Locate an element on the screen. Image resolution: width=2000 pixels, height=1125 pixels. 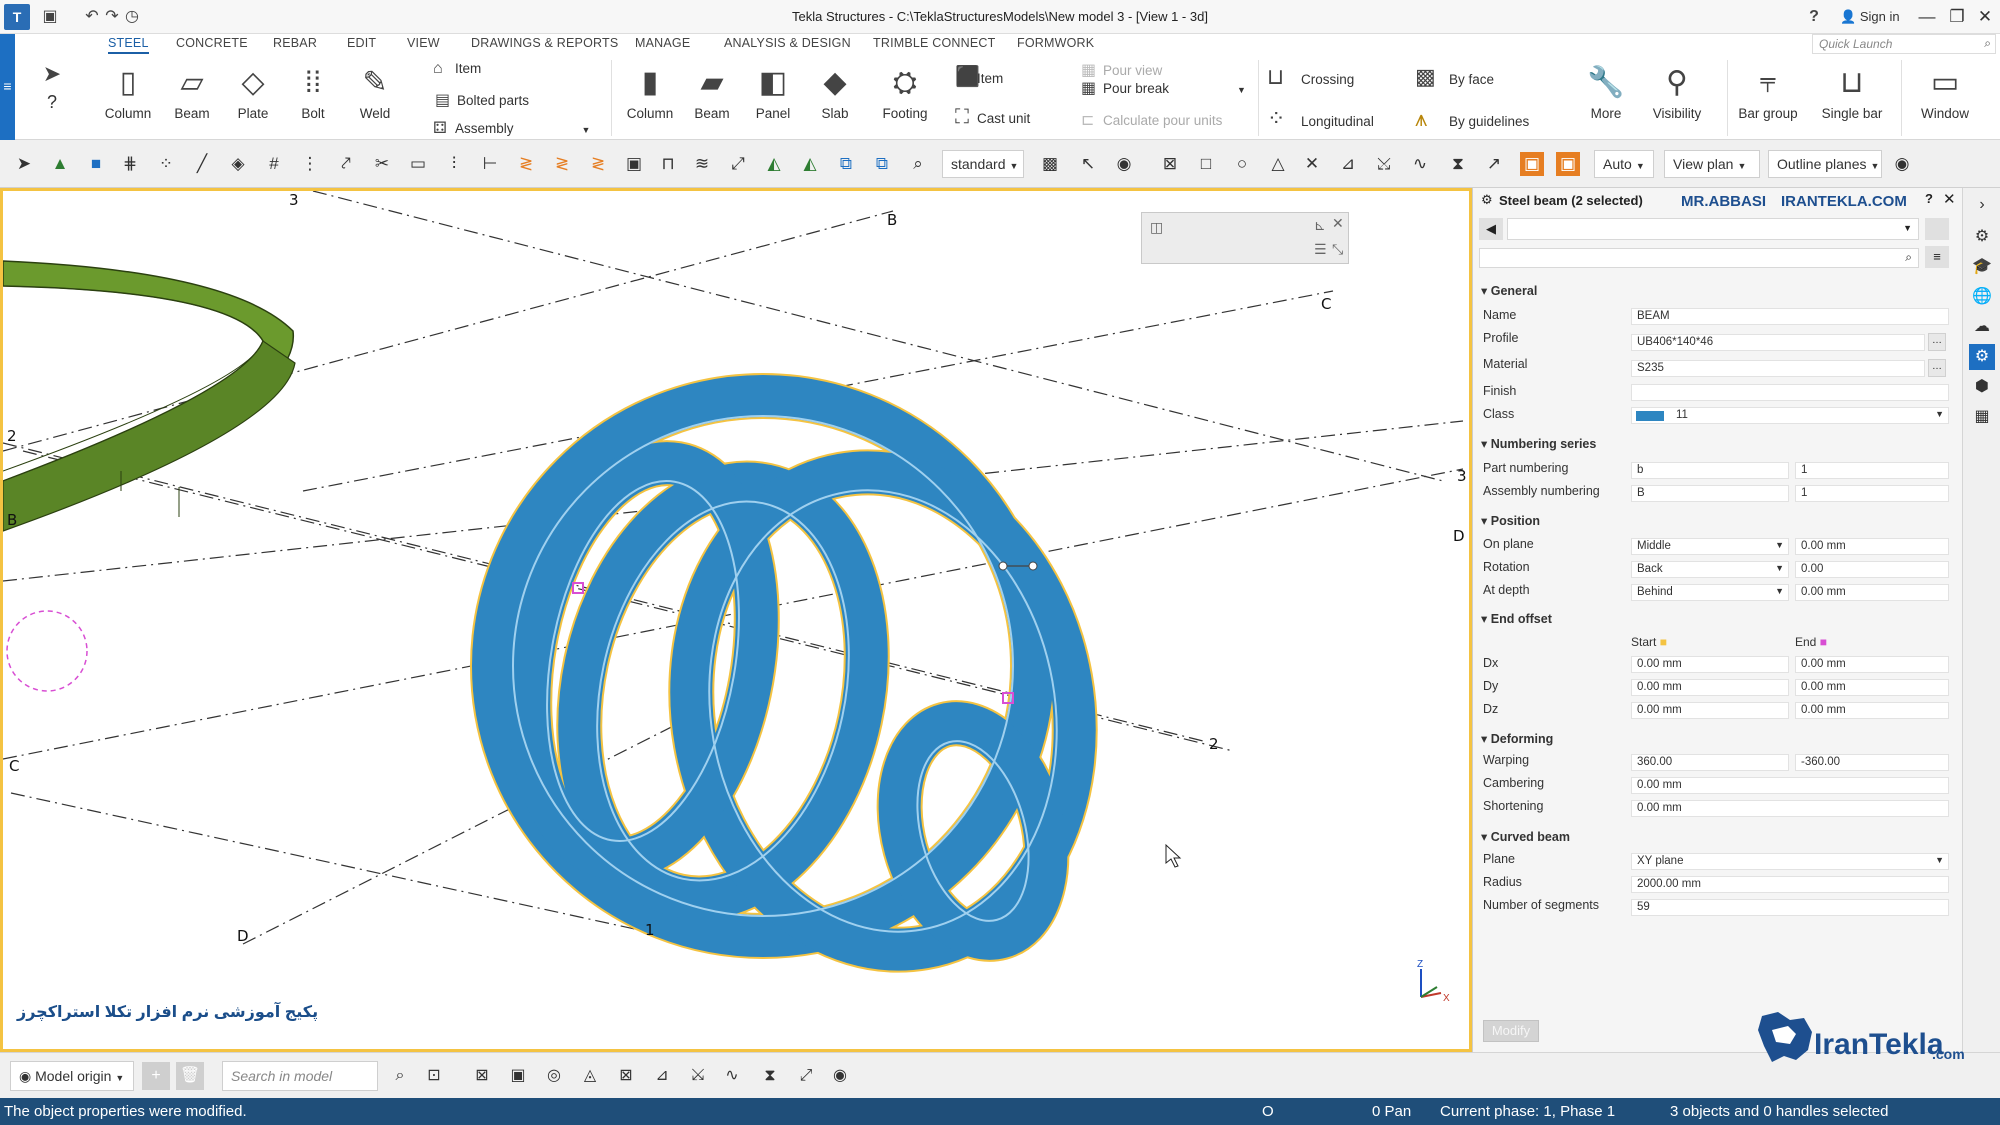
saved-settings-dropdown: ▼ is located at coordinates (1713, 229).